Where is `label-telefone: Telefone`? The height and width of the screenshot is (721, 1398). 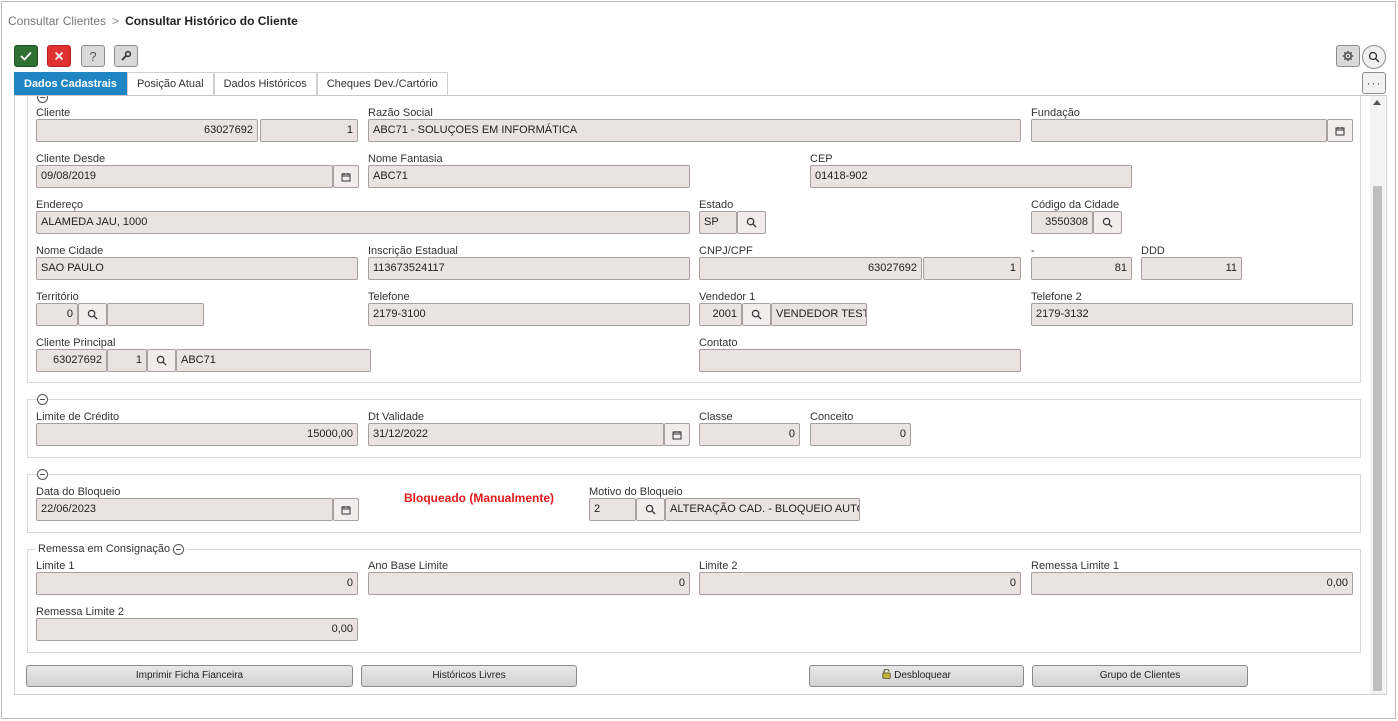
label-telefone: Telefone is located at coordinates (389, 297).